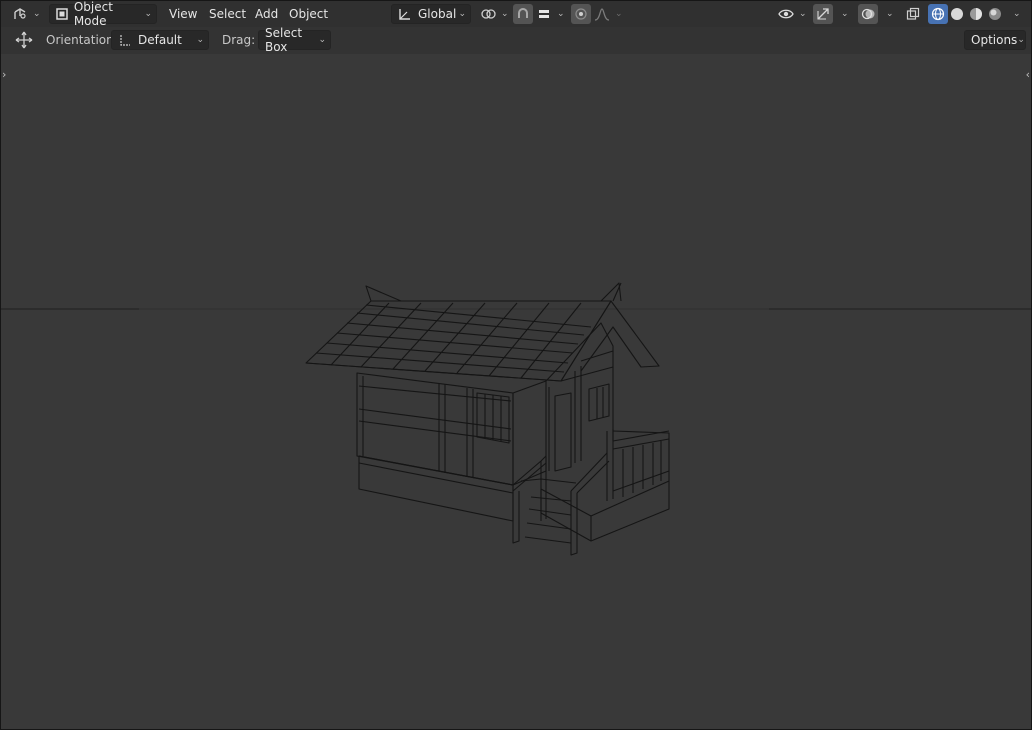 The image size is (1032, 730). I want to click on solid-shading-button, so click(957, 14).